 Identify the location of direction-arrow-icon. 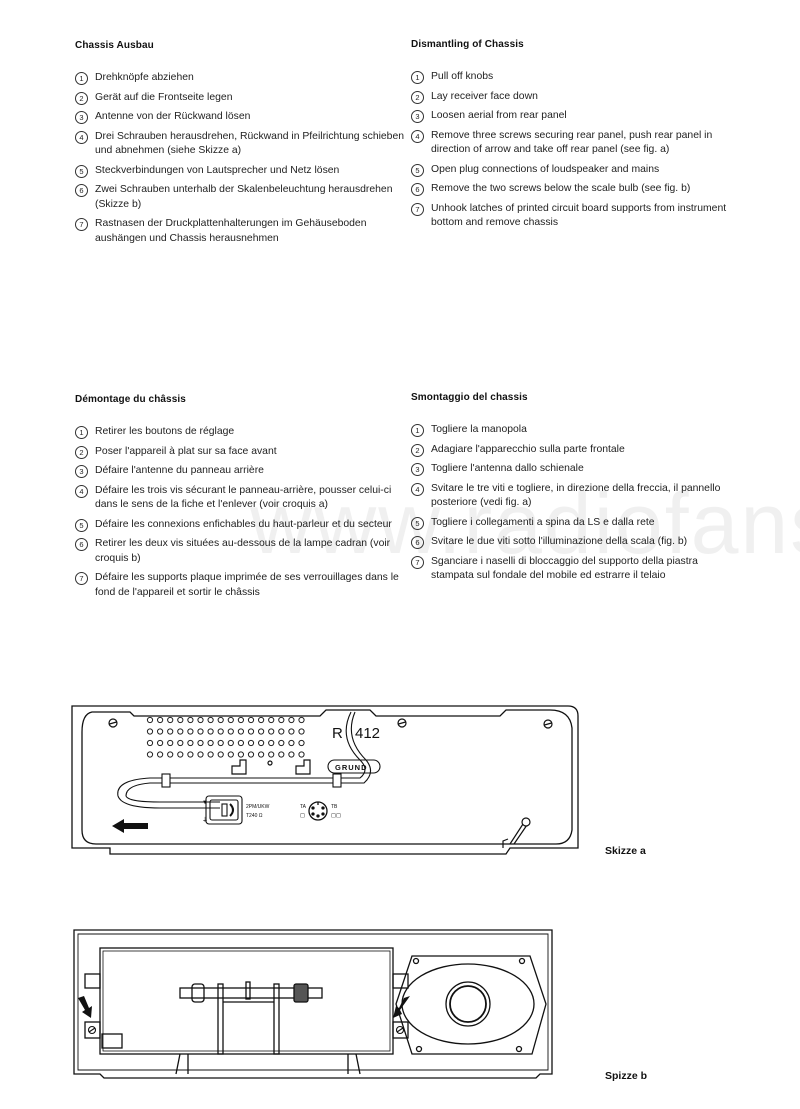
(130, 826).